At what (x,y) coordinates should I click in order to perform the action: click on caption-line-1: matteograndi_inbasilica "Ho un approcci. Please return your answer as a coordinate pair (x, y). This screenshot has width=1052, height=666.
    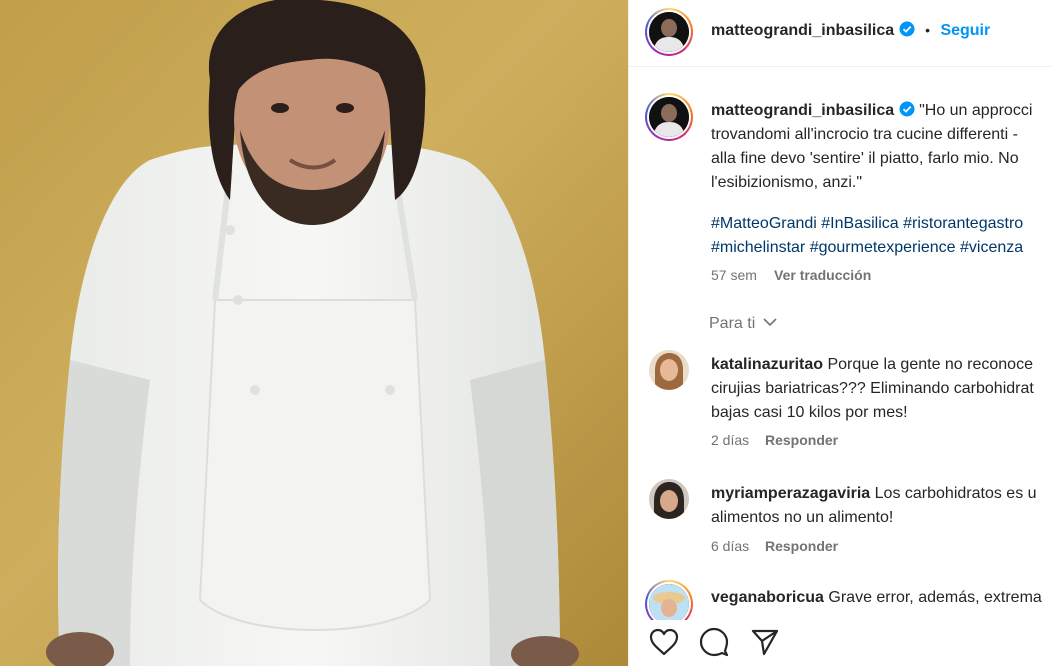
    Looking at the image, I should click on (871, 112).